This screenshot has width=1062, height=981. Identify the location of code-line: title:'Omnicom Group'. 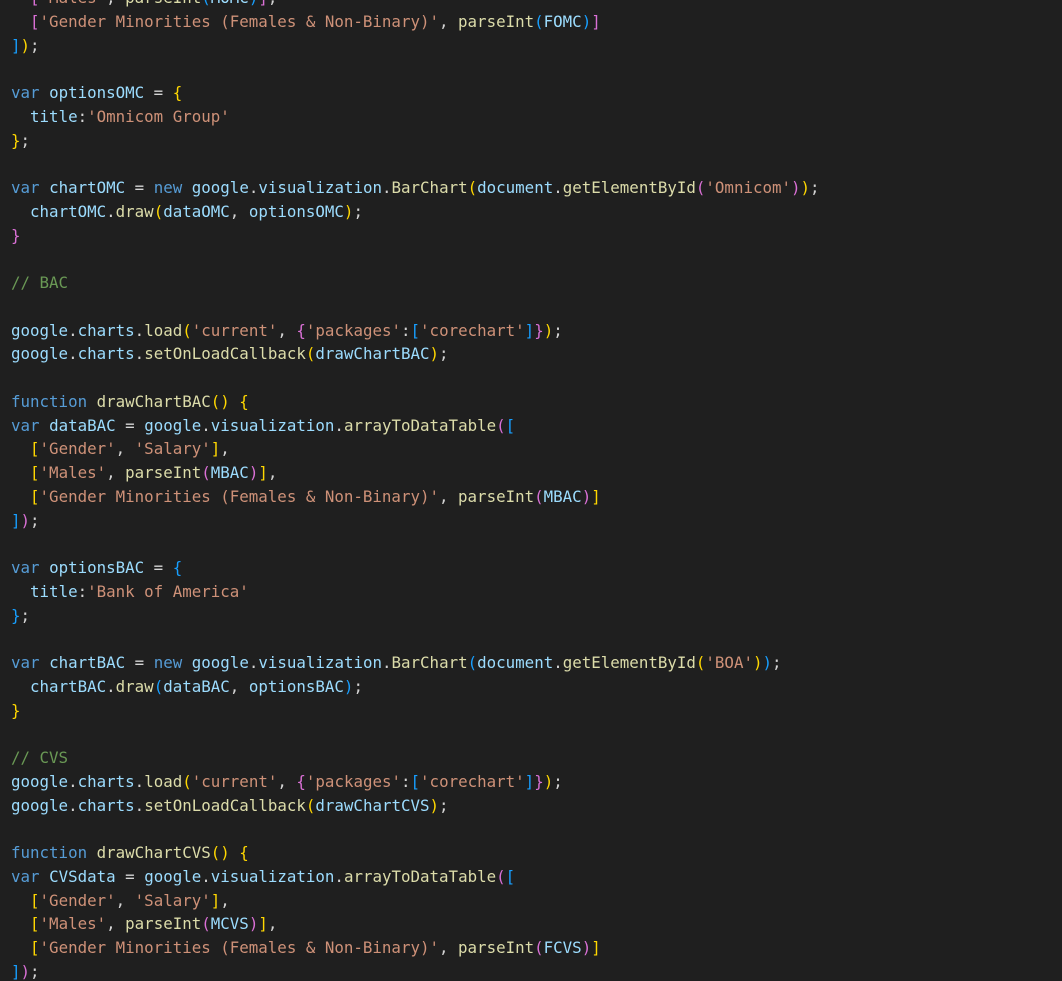
(415, 117).